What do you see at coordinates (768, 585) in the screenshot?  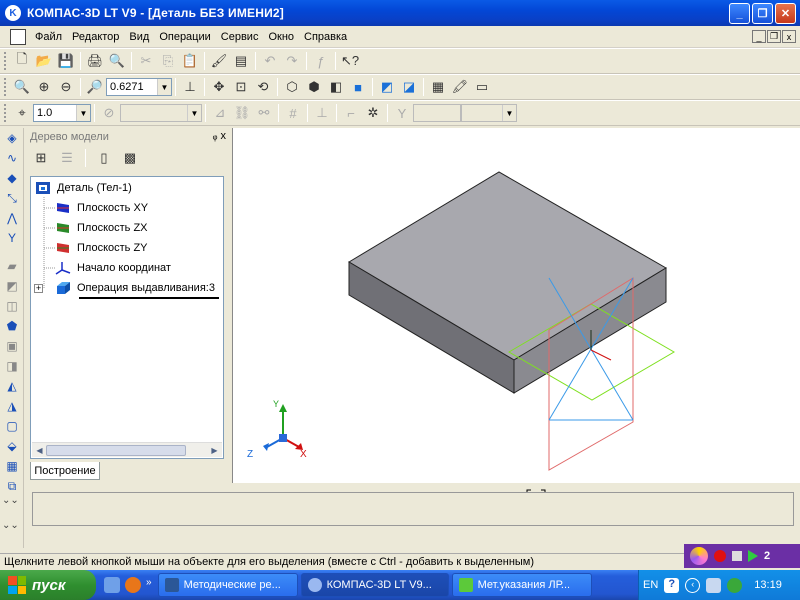 I see `clock: 13:19` at bounding box center [768, 585].